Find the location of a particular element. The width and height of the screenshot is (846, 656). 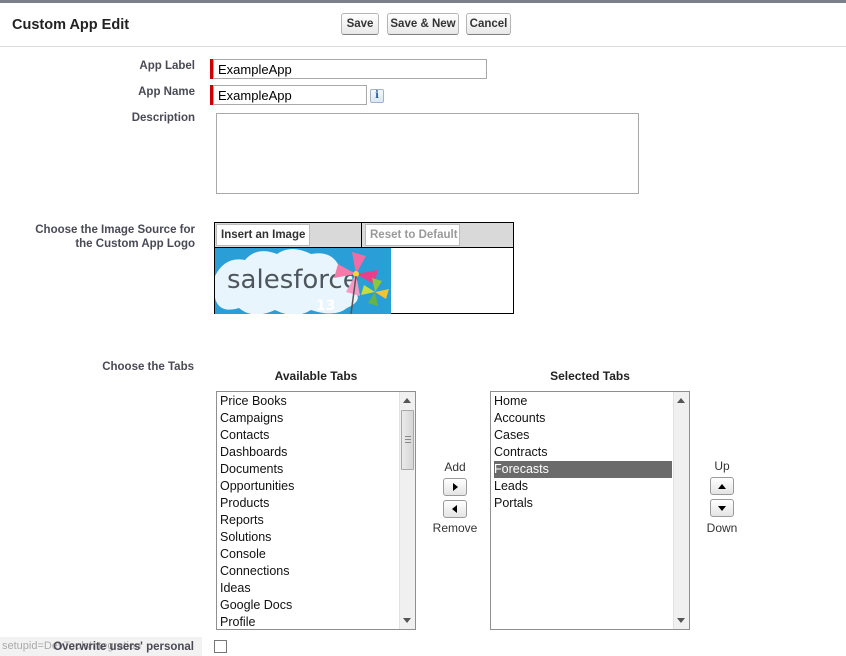

list-item: Opportunities is located at coordinates (307, 486).